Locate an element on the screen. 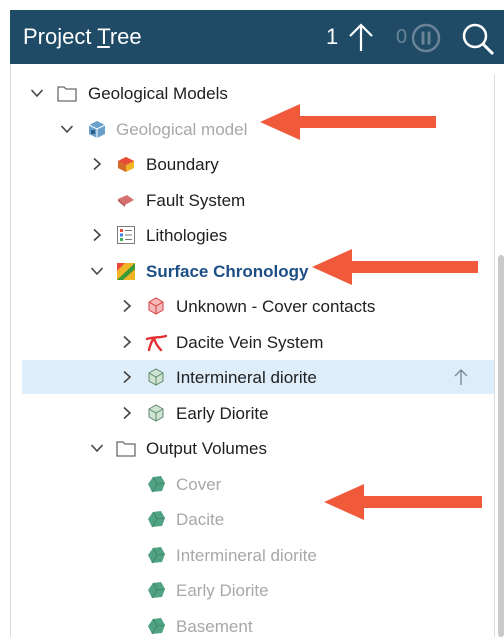 Image resolution: width=504 pixels, height=637 pixels. tree-row-label: Dacite Vein System is located at coordinates (250, 342).